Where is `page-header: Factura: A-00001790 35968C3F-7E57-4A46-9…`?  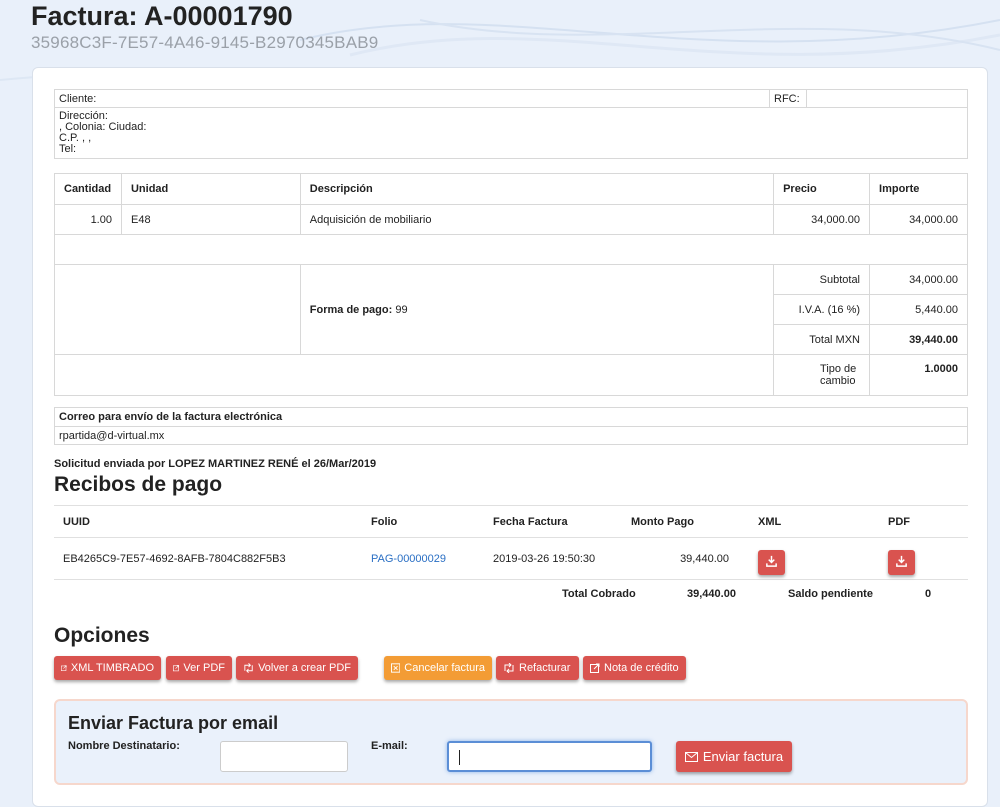
page-header: Factura: A-00001790 35968C3F-7E57-4A46-9… is located at coordinates (204, 26).